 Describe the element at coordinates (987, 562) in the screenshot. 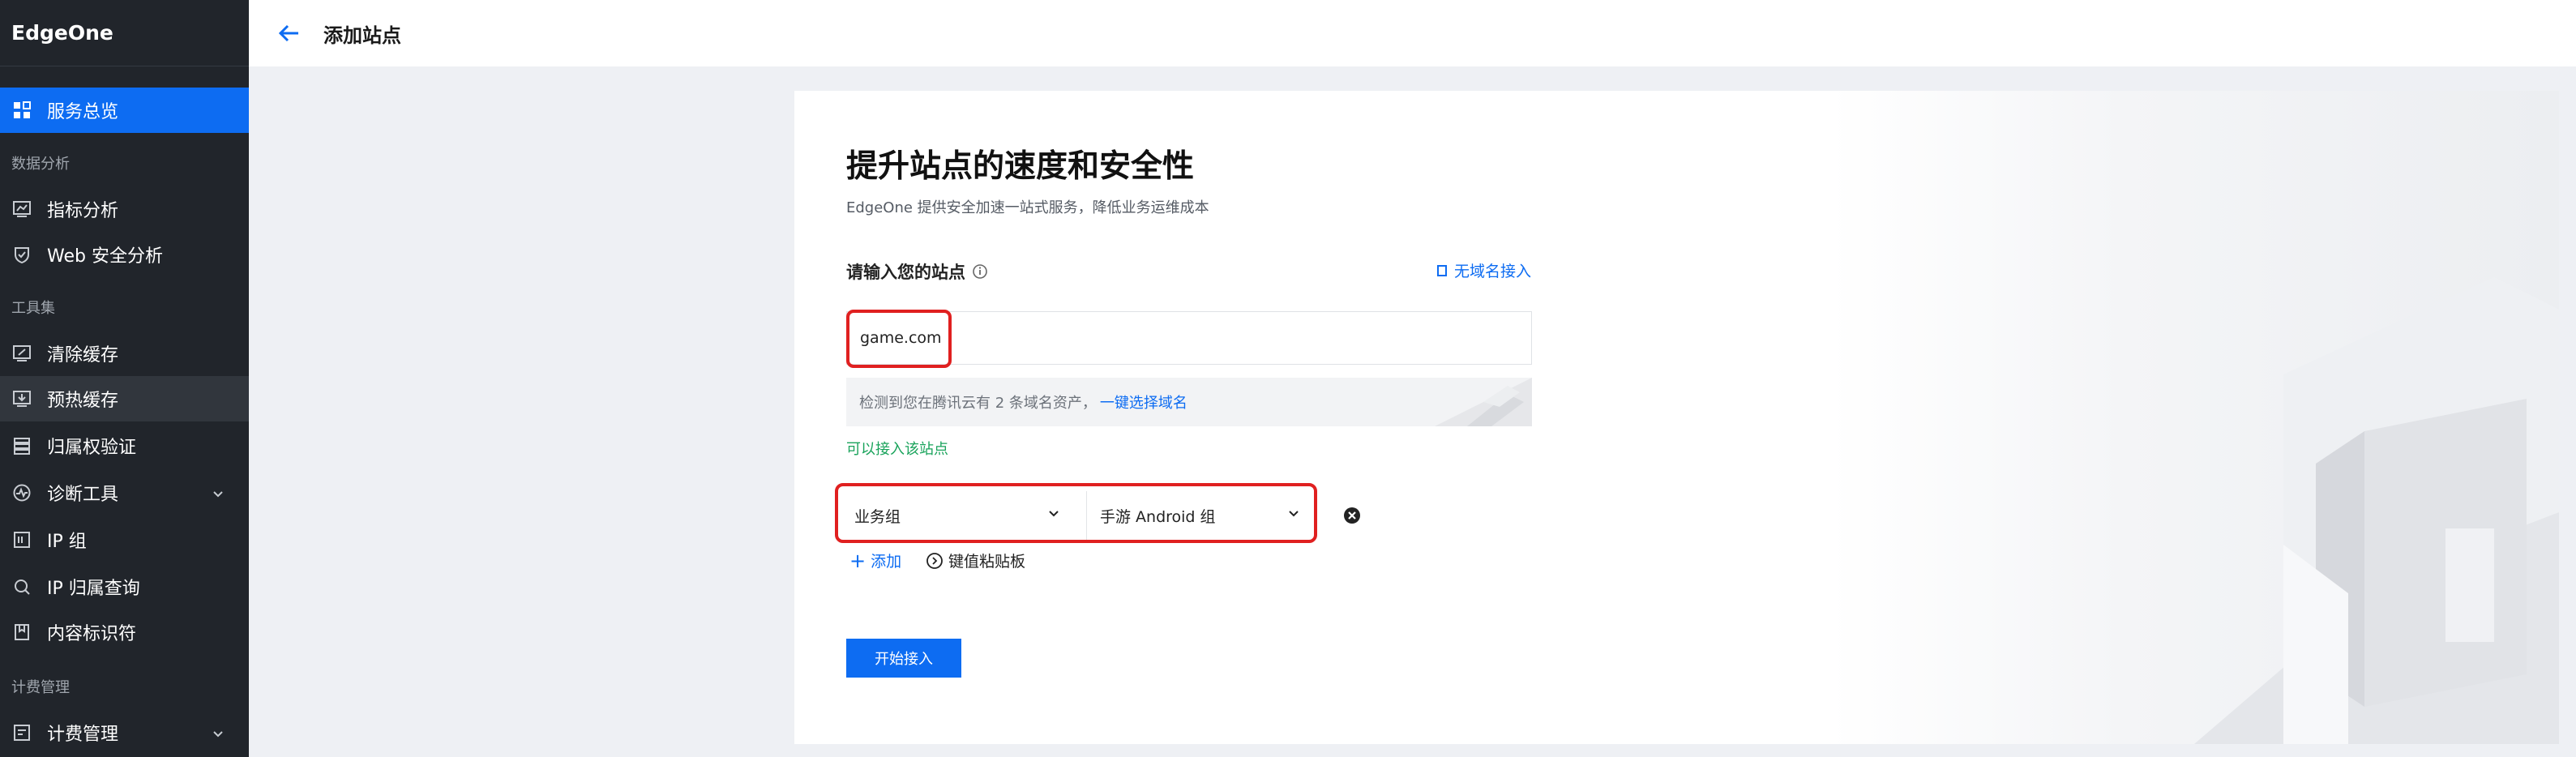

I see `paste-label: 键值粘贴板` at that location.